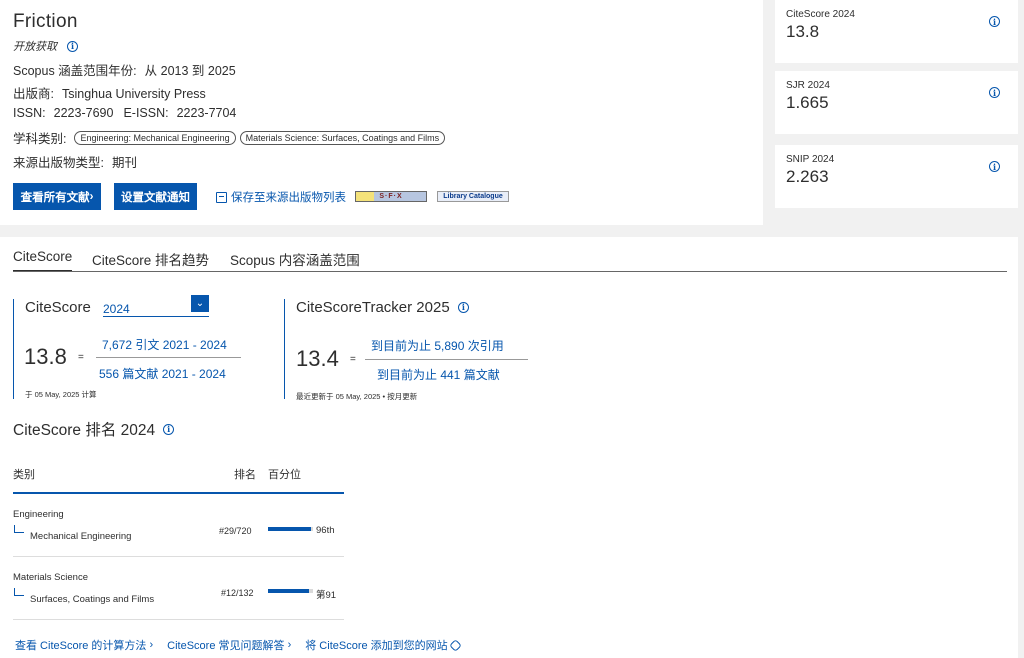 Image resolution: width=1024 pixels, height=658 pixels. I want to click on view-all-documents-button: 查看所有文献 ›, so click(57, 196).